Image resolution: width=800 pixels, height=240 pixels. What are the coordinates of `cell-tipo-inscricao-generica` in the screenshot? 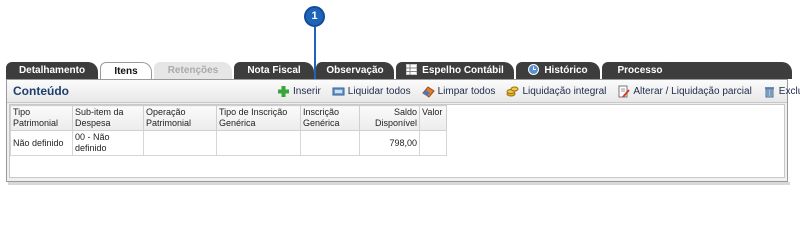 It's located at (258, 143).